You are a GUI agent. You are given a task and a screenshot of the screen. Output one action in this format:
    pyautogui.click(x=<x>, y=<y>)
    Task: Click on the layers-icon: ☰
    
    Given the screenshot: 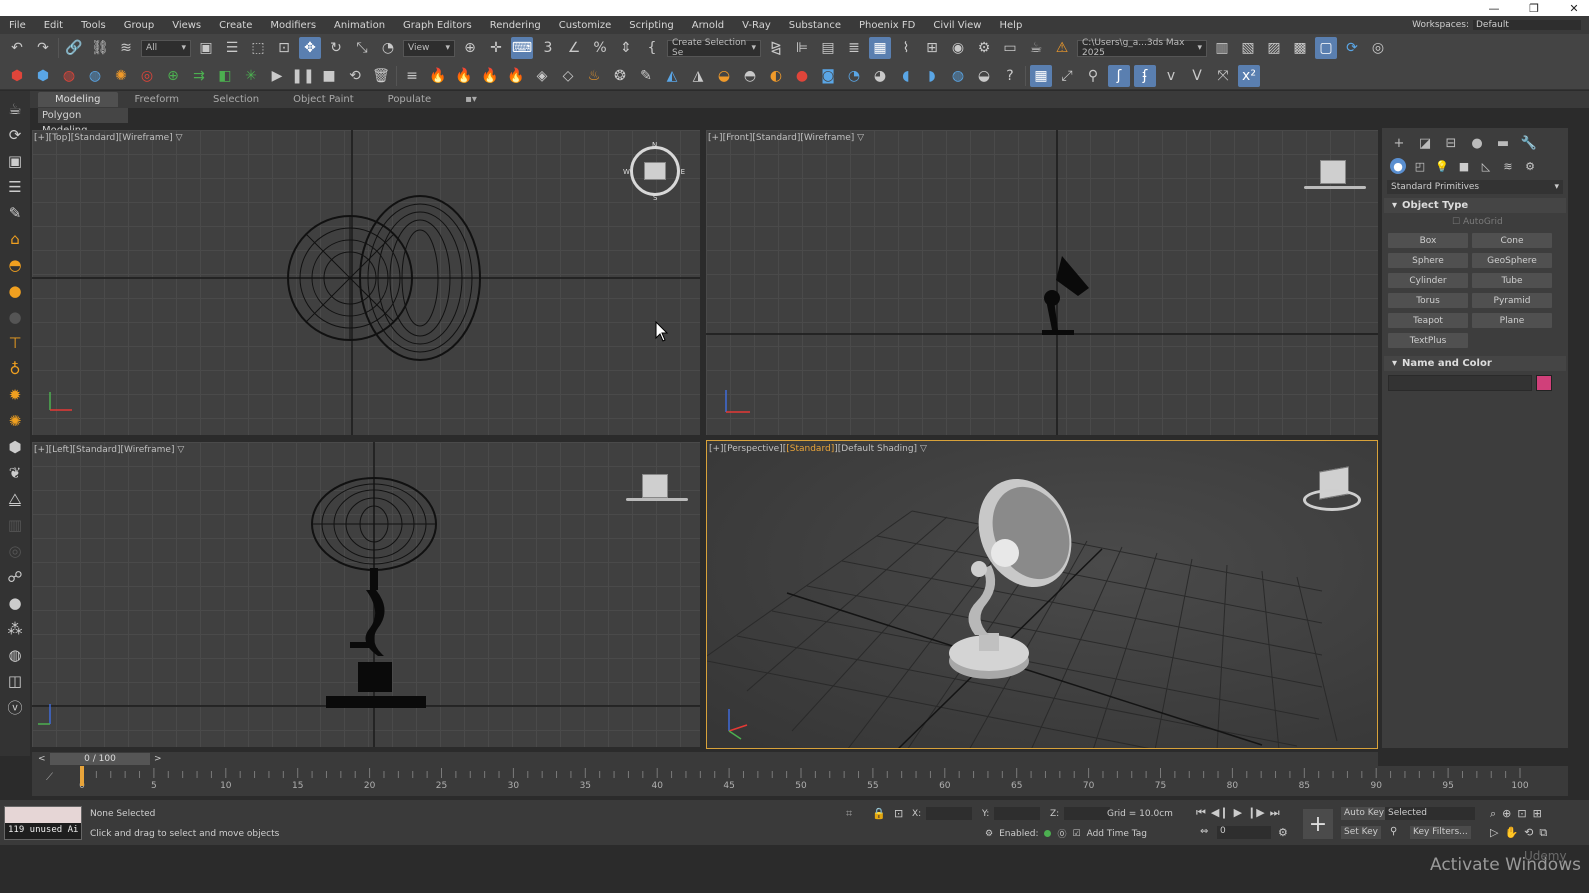 What is the action you would take?
    pyautogui.click(x=15, y=187)
    